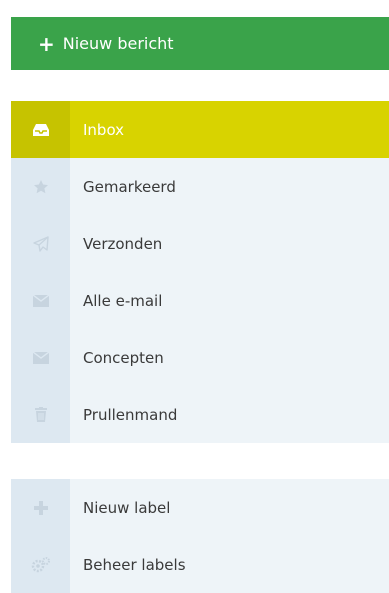 Image resolution: width=389 pixels, height=593 pixels. I want to click on folder-label: Concepten, so click(229, 357).